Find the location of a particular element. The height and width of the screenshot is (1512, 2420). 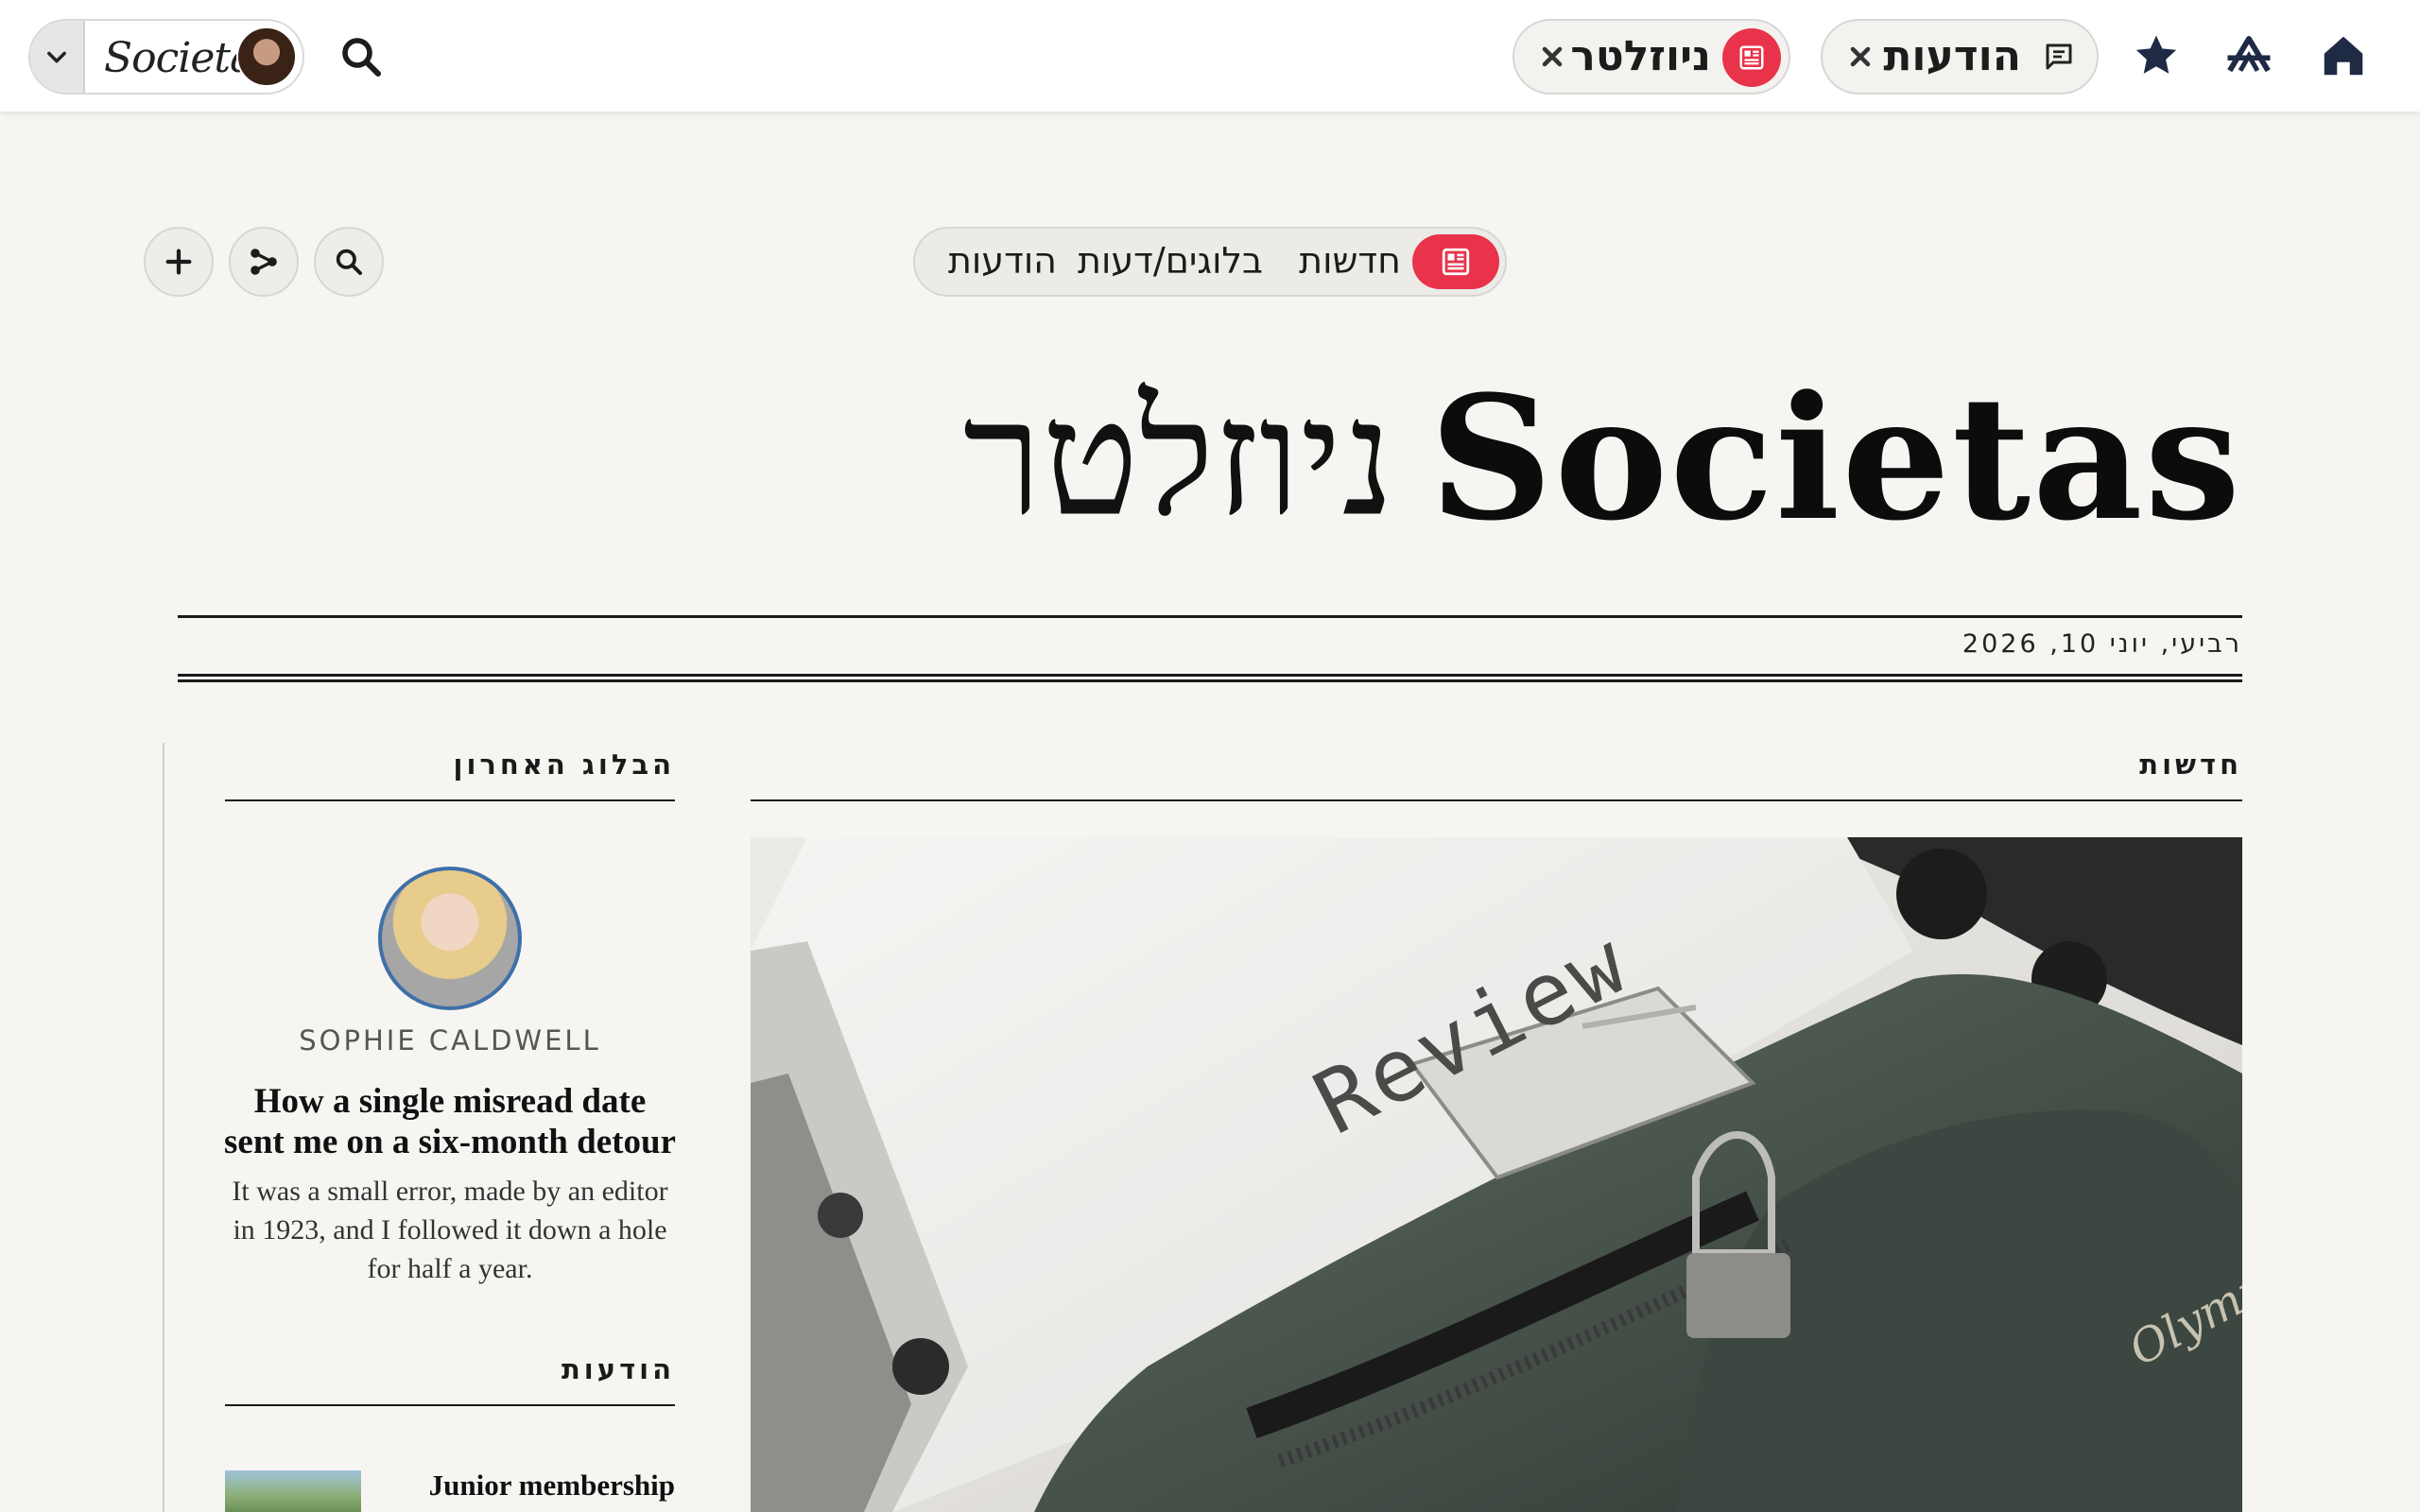

add-button is located at coordinates (179, 262).